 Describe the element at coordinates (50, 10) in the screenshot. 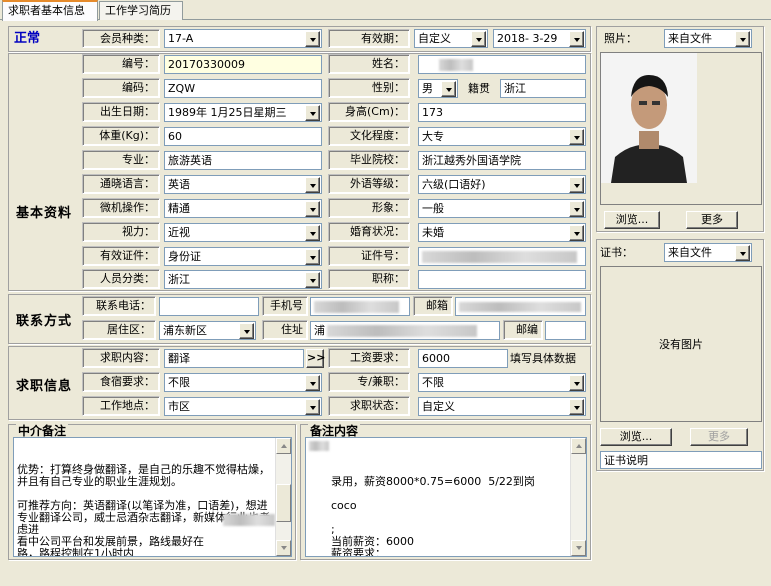

I see `tab-basic-info: 求职者基本信息` at that location.